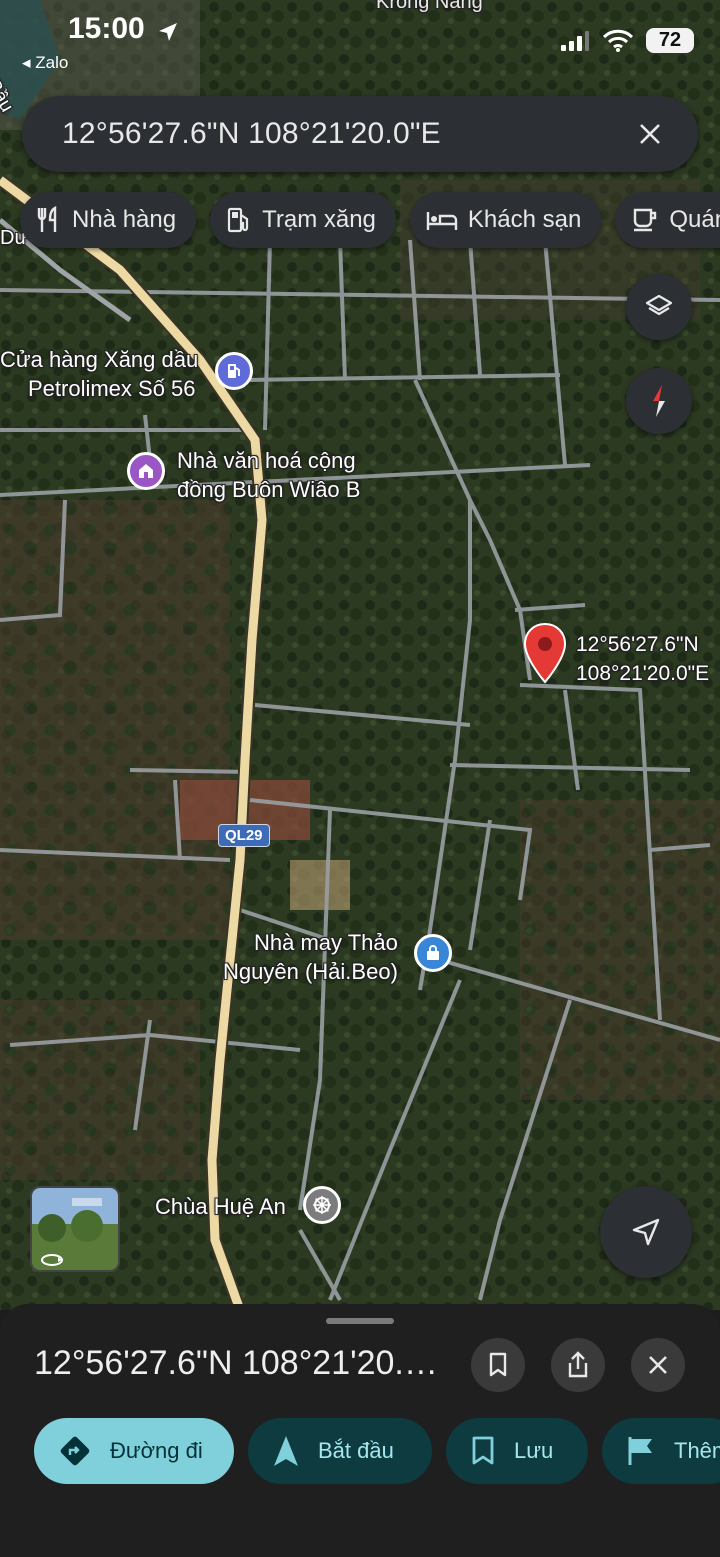 Image resolution: width=720 pixels, height=1557 pixels. What do you see at coordinates (346, 134) in the screenshot?
I see `search-input: 12°56'27.6"N 108°21'20.0"E` at bounding box center [346, 134].